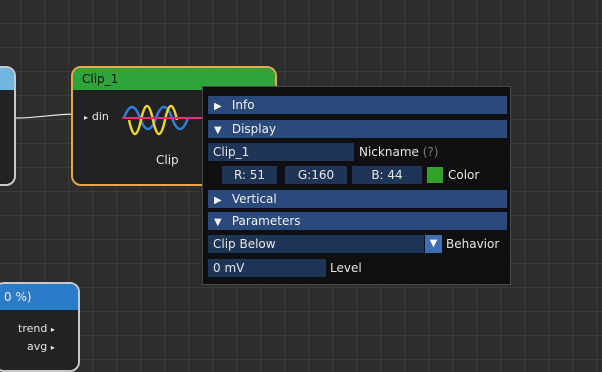 The height and width of the screenshot is (372, 602). What do you see at coordinates (357, 221) in the screenshot?
I see `parameters-section-header: ▼ Parameters` at bounding box center [357, 221].